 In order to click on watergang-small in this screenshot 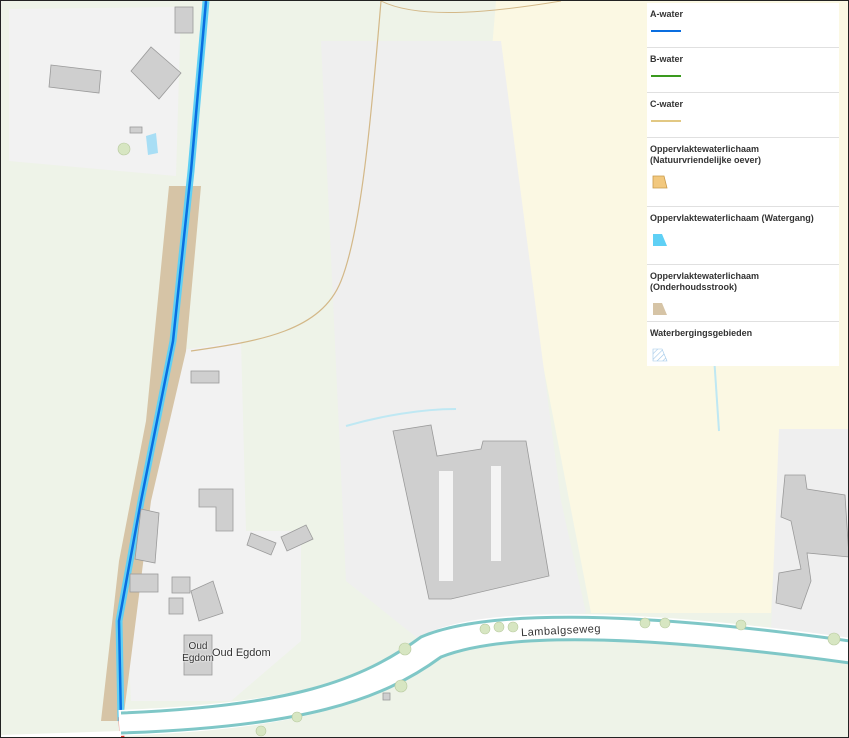, I will do `click(152, 144)`.